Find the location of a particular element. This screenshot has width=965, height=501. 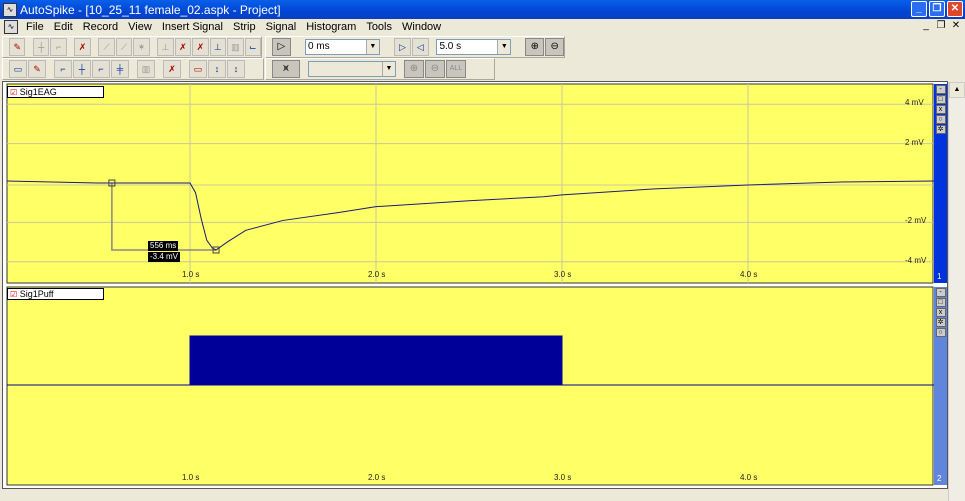

signal-name: Sig1EAG is located at coordinates (38, 92).